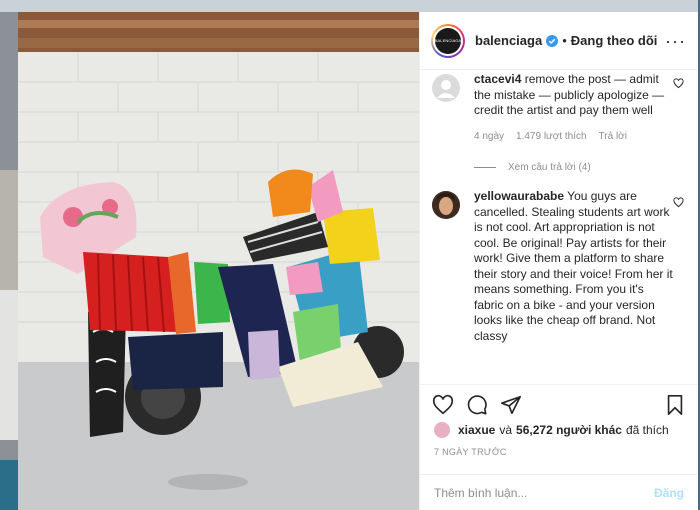 Image resolution: width=700 pixels, height=510 pixels. What do you see at coordinates (506, 430) in the screenshot?
I see `likes-connector: và` at bounding box center [506, 430].